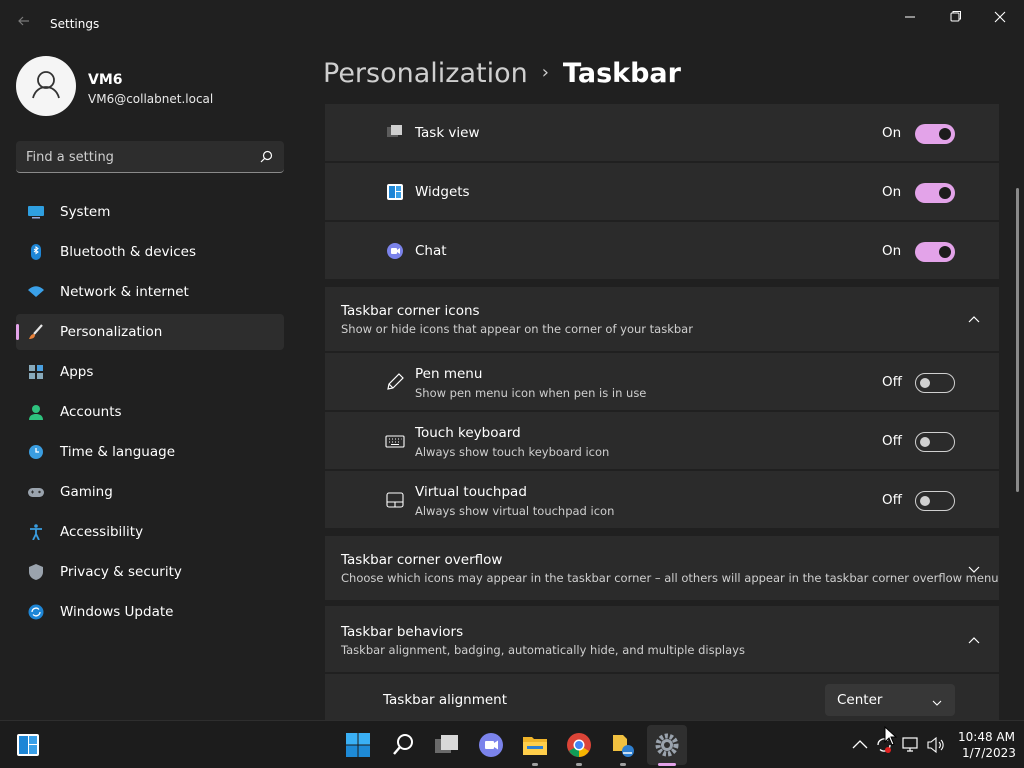 The height and width of the screenshot is (768, 1024). Describe the element at coordinates (989, 753) in the screenshot. I see `clock-date: 1/7/2023` at that location.